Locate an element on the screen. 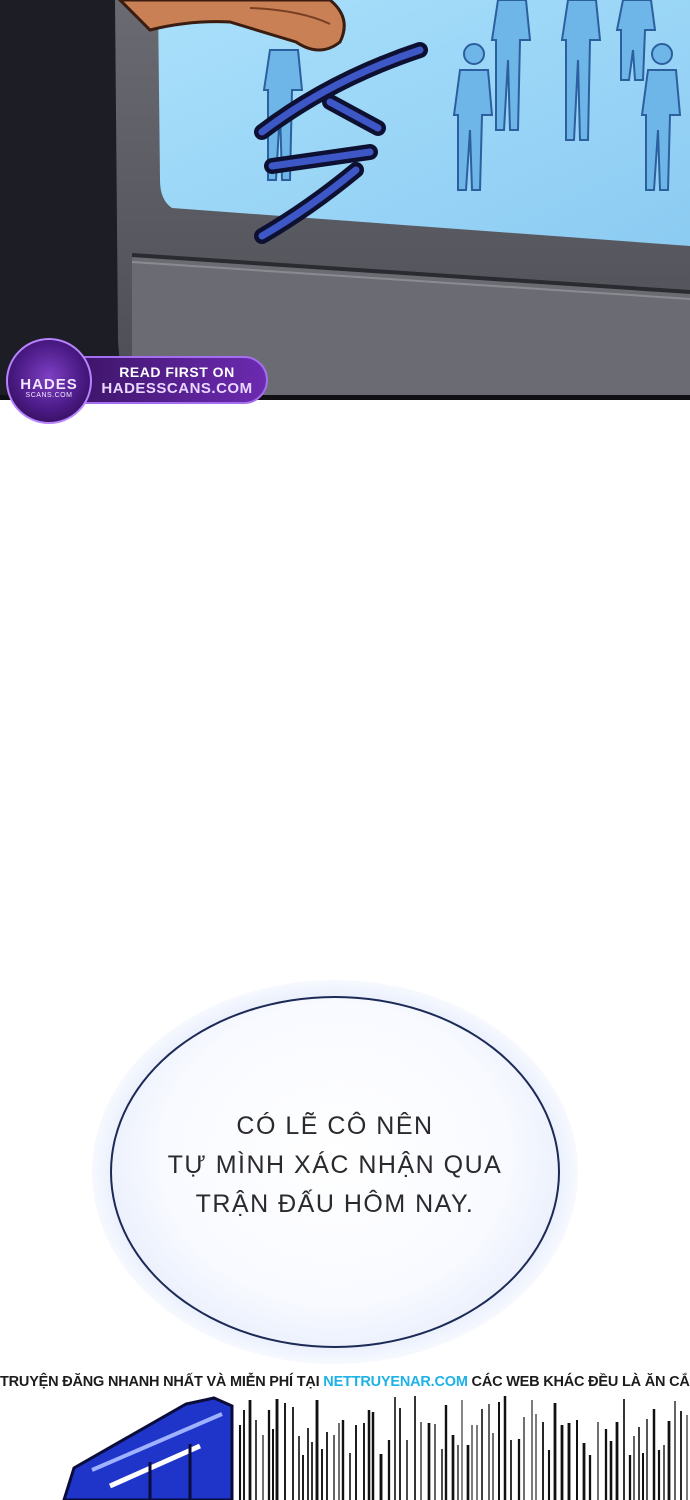 The image size is (690, 1500). emblem-subtitle: SCANS.COM is located at coordinates (49, 395).